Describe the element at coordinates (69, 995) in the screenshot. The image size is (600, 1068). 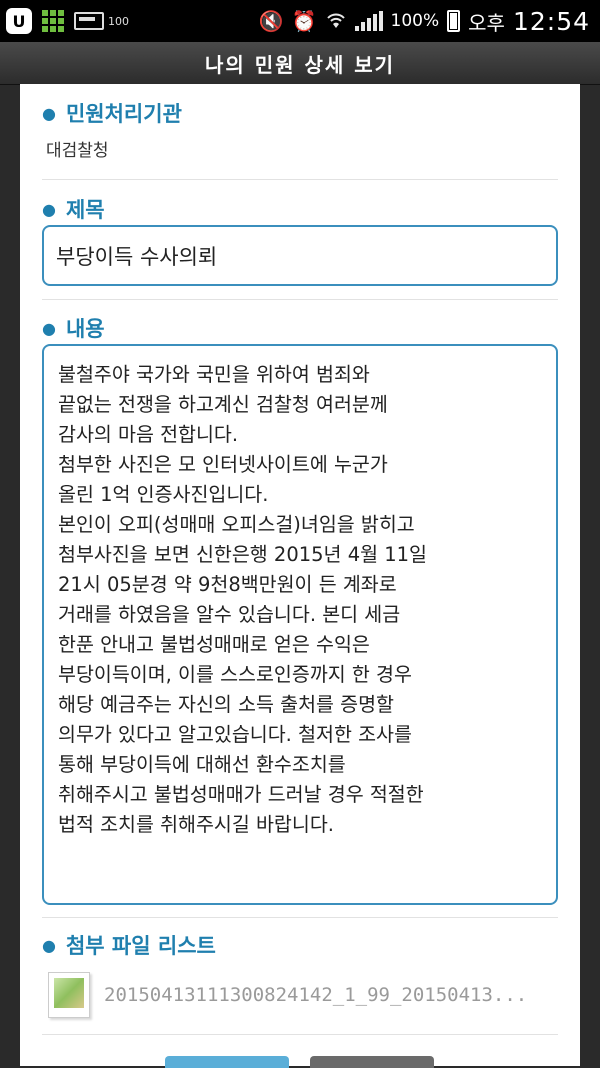
I see `image-file-icon` at that location.